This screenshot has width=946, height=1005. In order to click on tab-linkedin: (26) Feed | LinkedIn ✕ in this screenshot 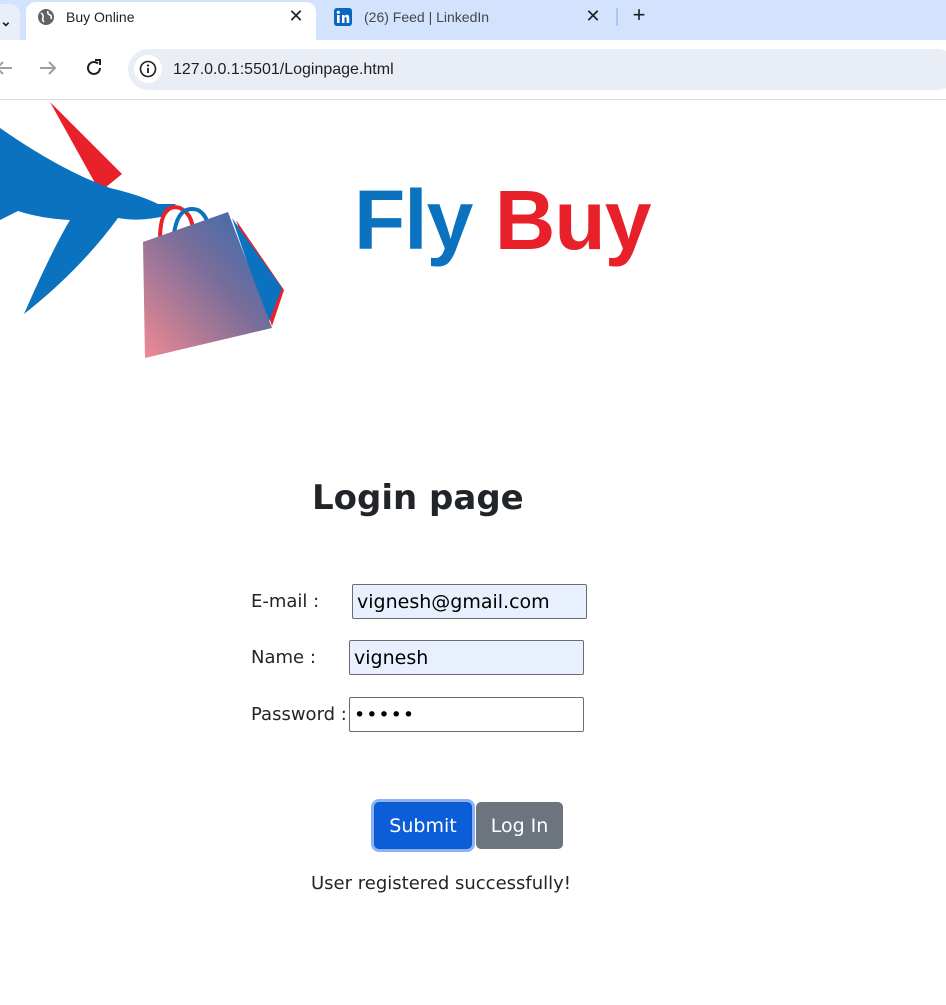, I will do `click(465, 20)`.